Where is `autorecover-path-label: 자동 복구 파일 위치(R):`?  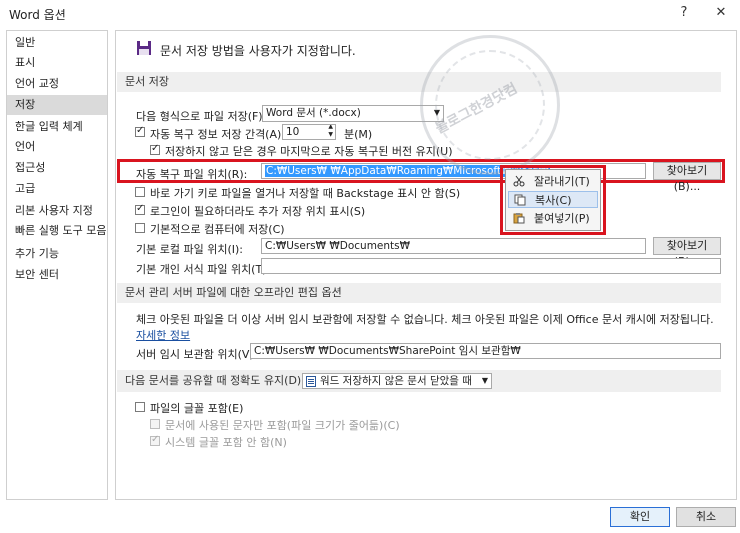
autorecover-path-label: 자동 복구 파일 위치(R): is located at coordinates (192, 174).